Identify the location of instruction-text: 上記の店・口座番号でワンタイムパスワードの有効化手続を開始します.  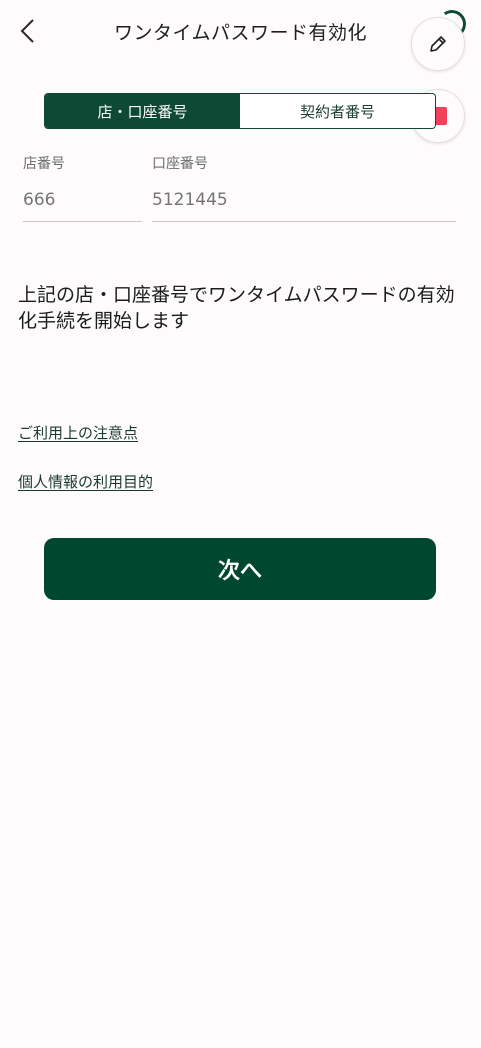
(236, 308).